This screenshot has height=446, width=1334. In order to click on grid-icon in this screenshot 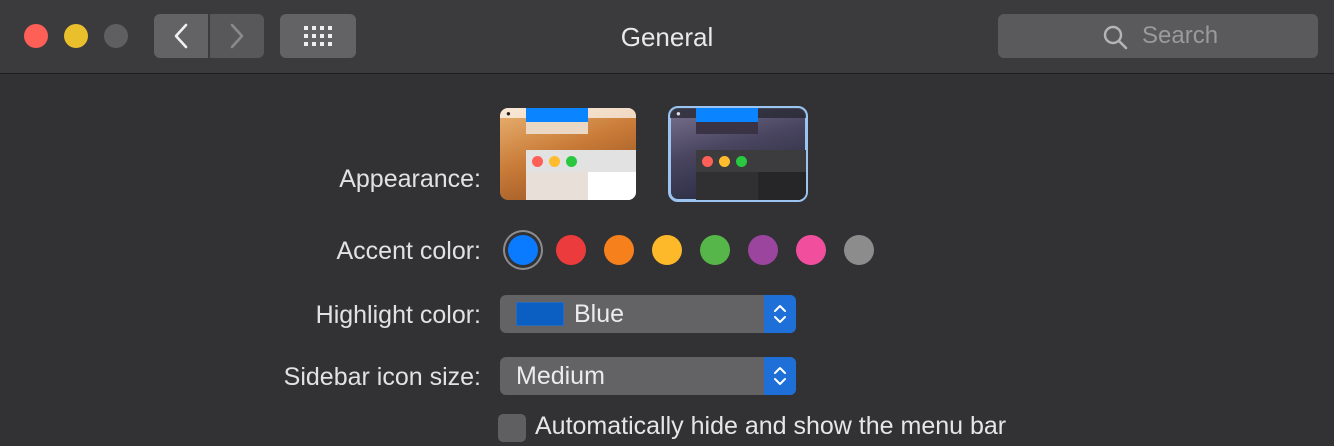, I will do `click(318, 36)`.